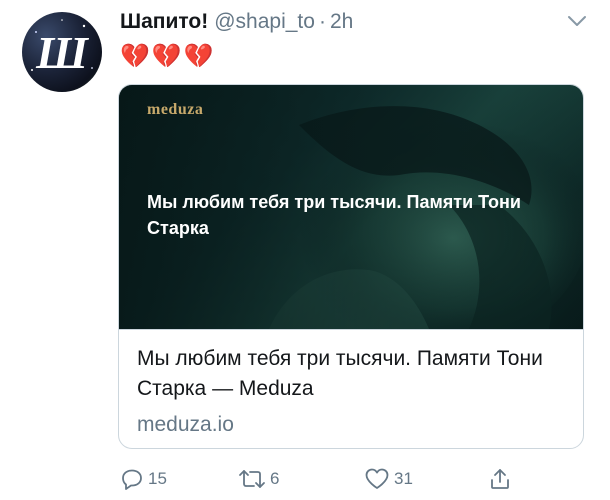 This screenshot has height=500, width=610. What do you see at coordinates (168, 56) in the screenshot?
I see `tweet-text: 💔💔💔` at bounding box center [168, 56].